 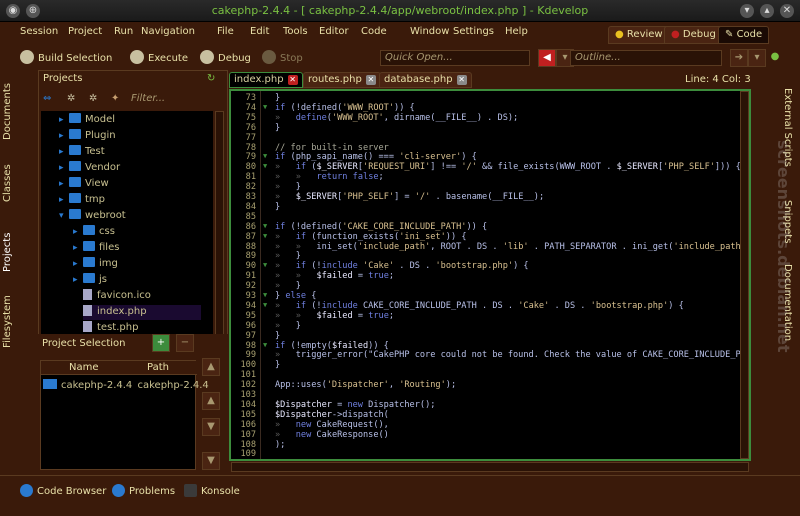 I want to click on minimize-icon: ▾, so click(x=747, y=11).